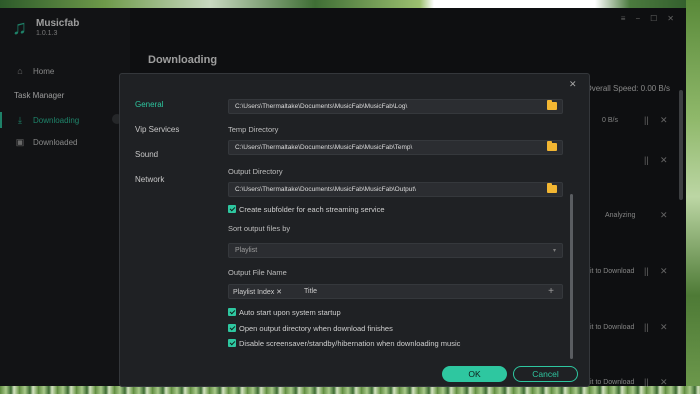  I want to click on dialog-scrollbar, so click(571, 276).